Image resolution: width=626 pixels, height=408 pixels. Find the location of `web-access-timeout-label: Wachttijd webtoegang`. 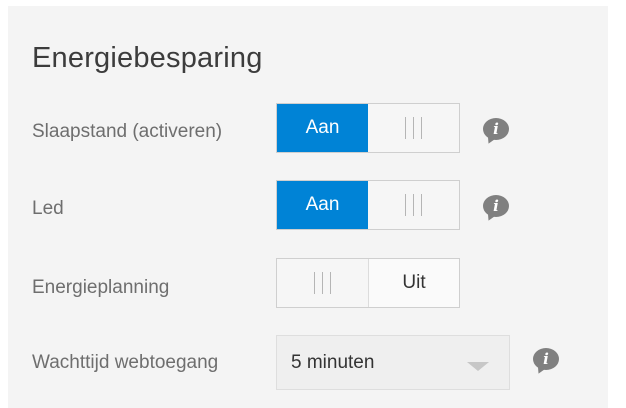

web-access-timeout-label: Wachttijd webtoegang is located at coordinates (125, 362).